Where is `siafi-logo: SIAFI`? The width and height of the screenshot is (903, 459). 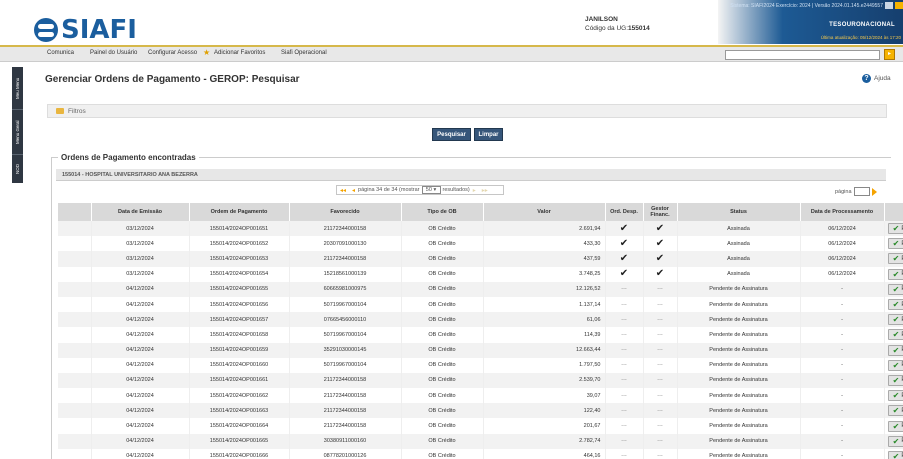
siafi-logo: SIAFI is located at coordinates (85, 30).